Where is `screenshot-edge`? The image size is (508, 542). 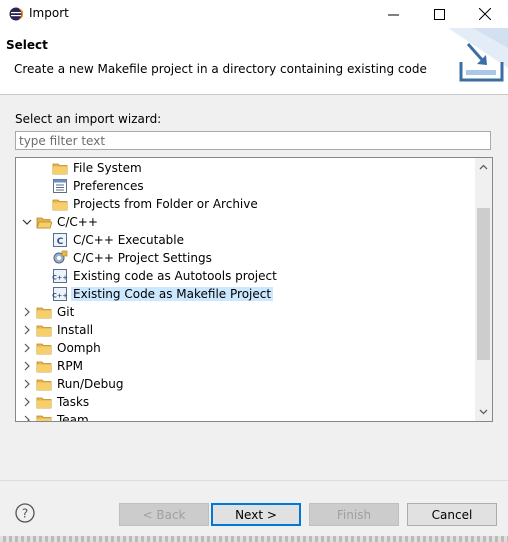
screenshot-edge is located at coordinates (254, 539).